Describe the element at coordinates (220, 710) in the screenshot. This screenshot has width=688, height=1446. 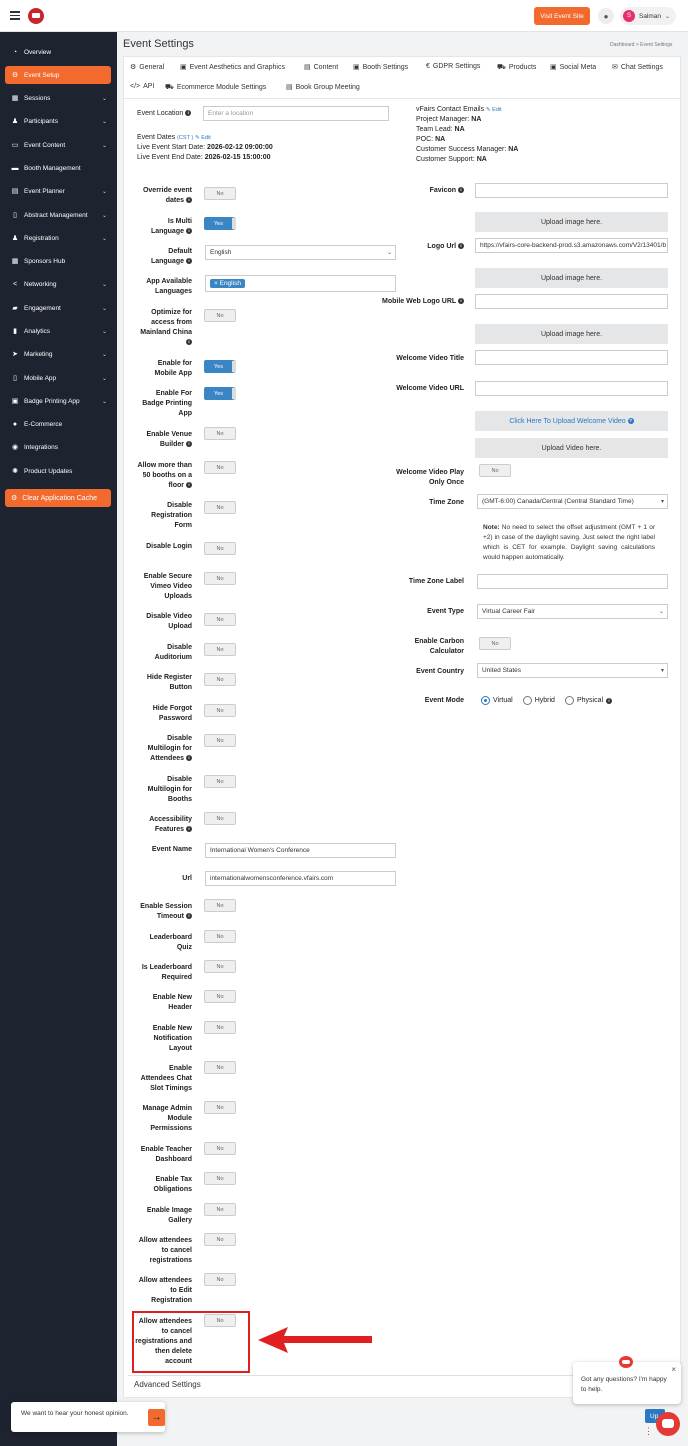
I see `hide-forgot-toggle: No` at that location.